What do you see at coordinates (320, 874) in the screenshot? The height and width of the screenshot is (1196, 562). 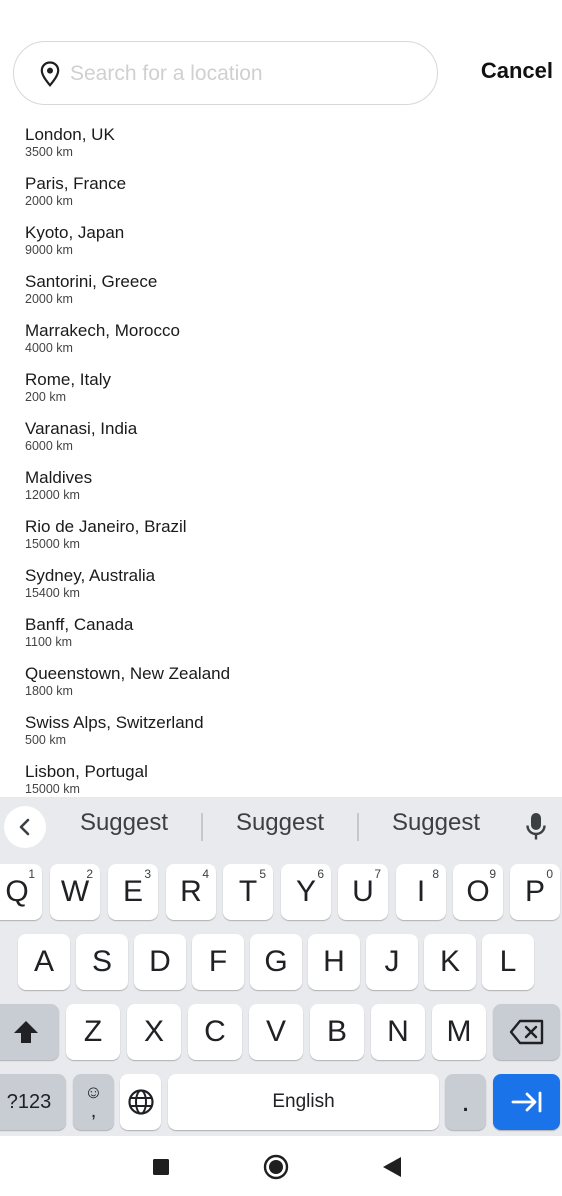 I see `key-hint: 6` at bounding box center [320, 874].